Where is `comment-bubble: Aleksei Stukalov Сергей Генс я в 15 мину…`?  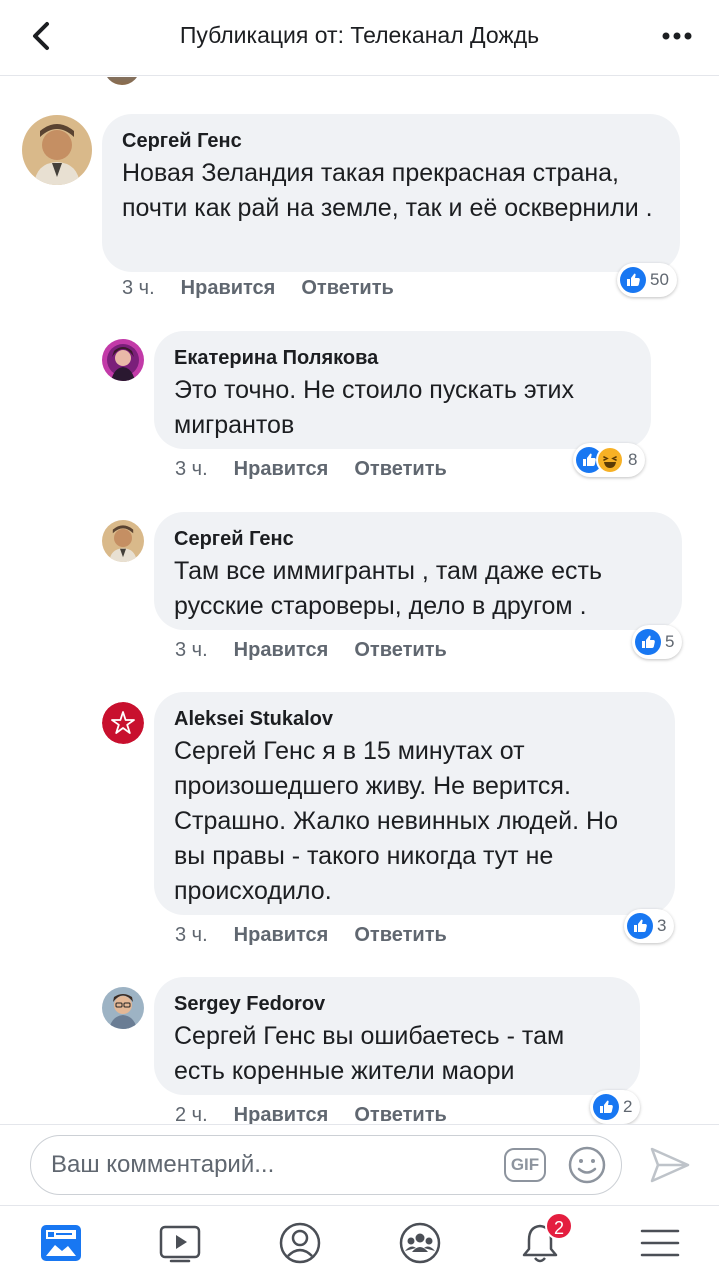 comment-bubble: Aleksei Stukalov Сергей Генс я в 15 мину… is located at coordinates (414, 803).